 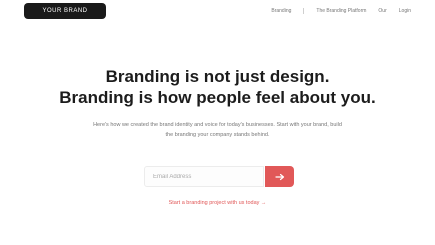 What do you see at coordinates (217, 203) in the screenshot?
I see `cta-link: Start a branding project with us today →` at bounding box center [217, 203].